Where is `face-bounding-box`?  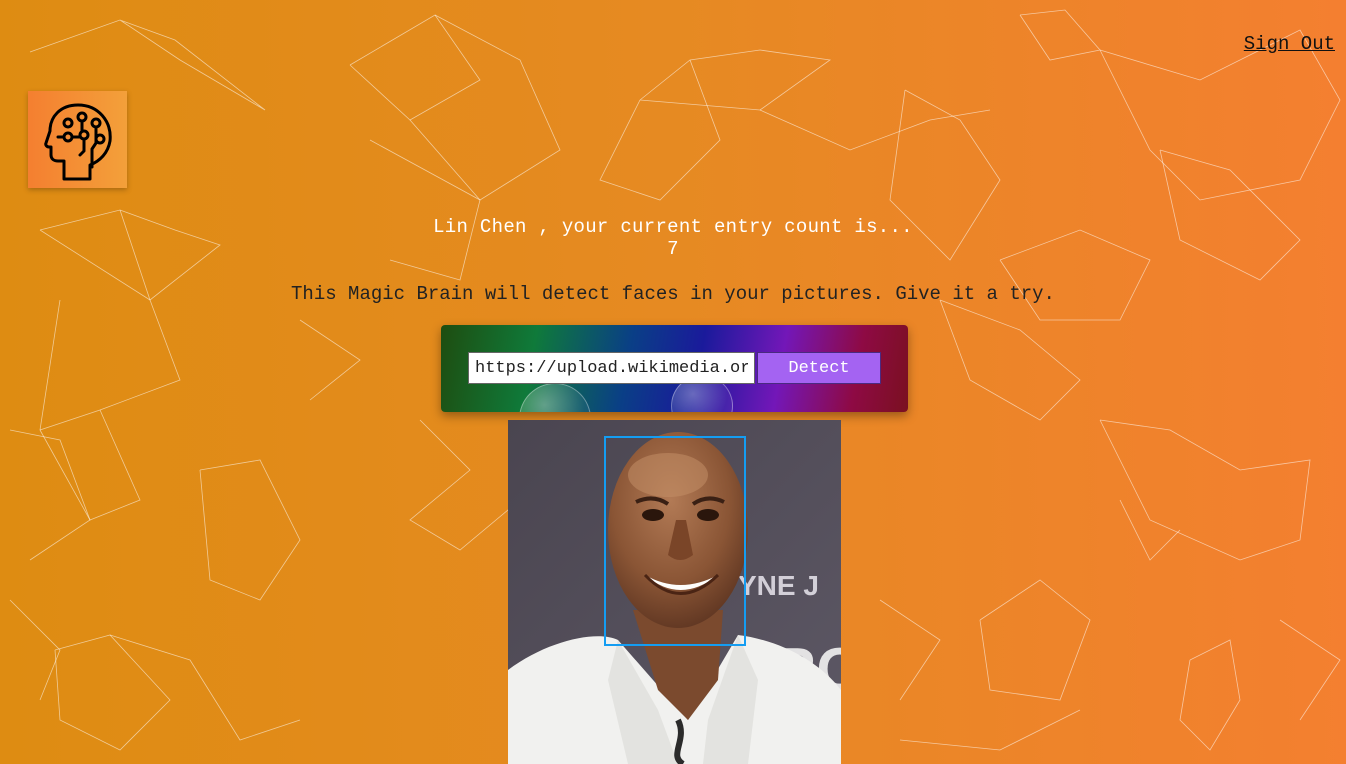
face-bounding-box is located at coordinates (675, 541).